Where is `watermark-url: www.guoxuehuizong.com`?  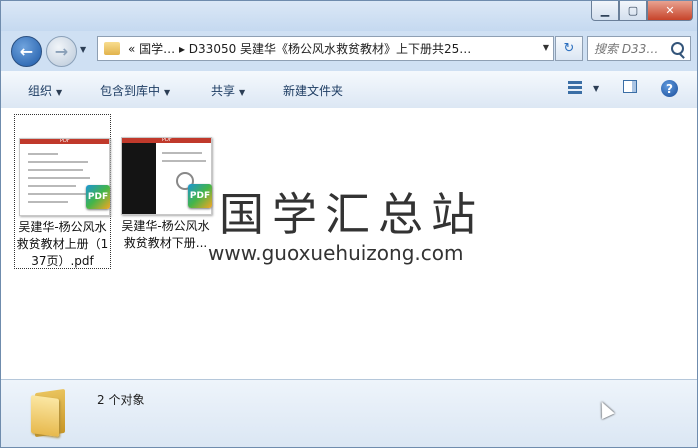 watermark-url: www.guoxuehuizong.com is located at coordinates (336, 253).